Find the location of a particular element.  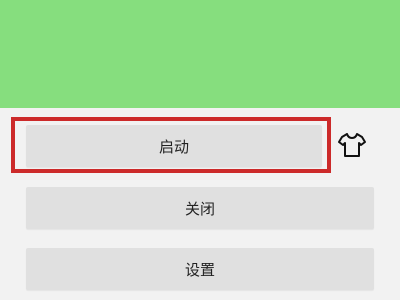

settings-button: 设置 is located at coordinates (200, 269).